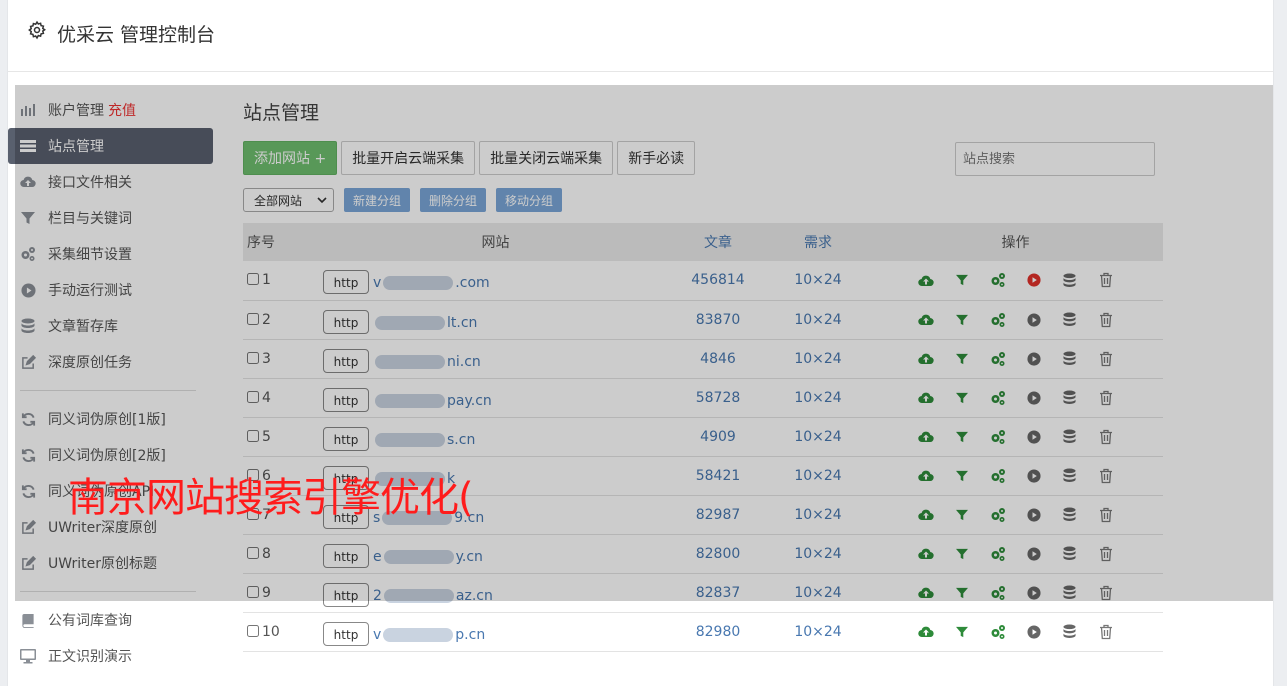 The height and width of the screenshot is (686, 1287). Describe the element at coordinates (718, 514) in the screenshot. I see `article-count: 82987` at that location.